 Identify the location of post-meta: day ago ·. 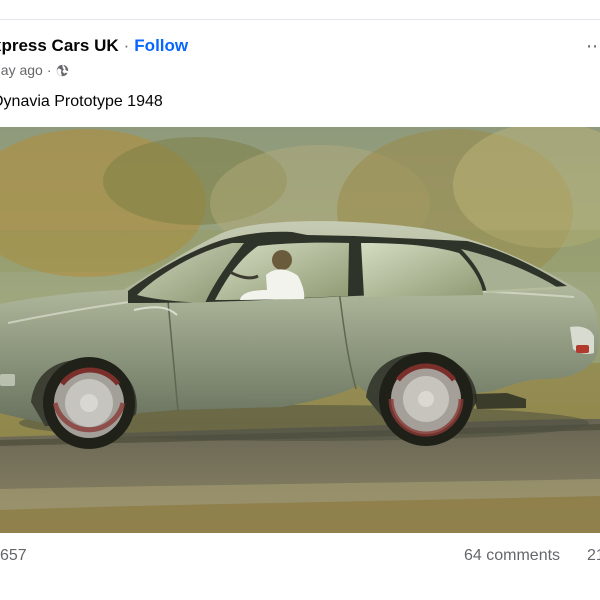
(34, 70).